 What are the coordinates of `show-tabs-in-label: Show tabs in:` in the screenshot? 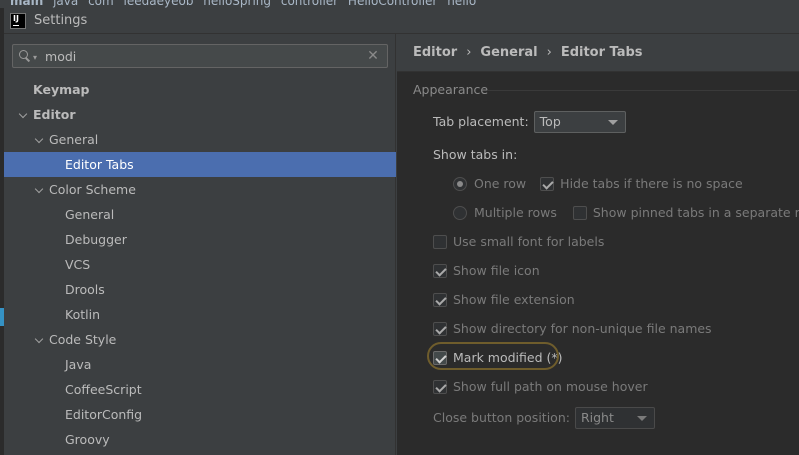 It's located at (475, 154).